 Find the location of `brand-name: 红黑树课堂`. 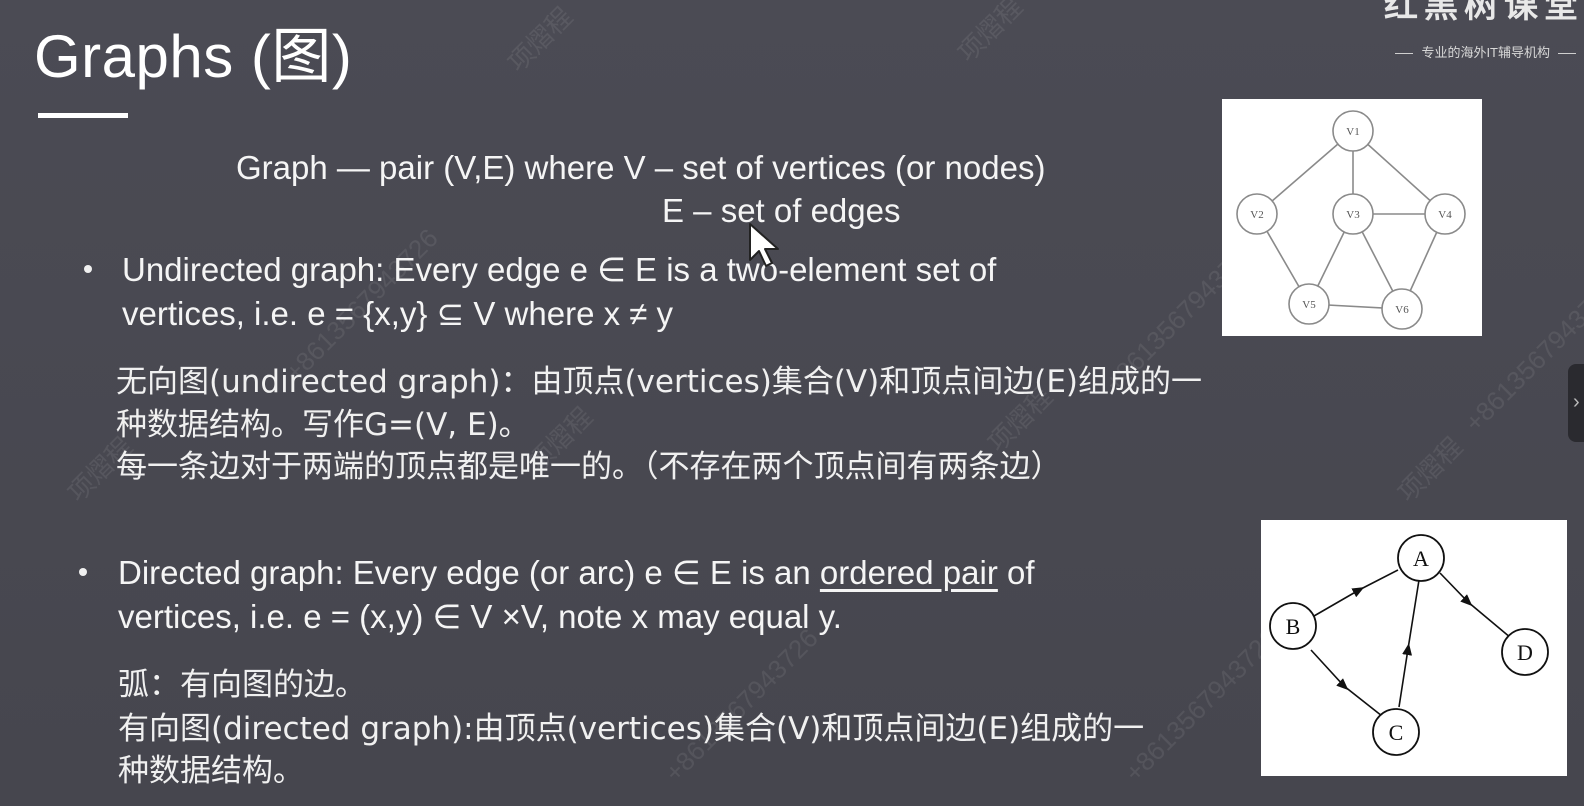

brand-name: 红黑树课堂 is located at coordinates (1484, 12).